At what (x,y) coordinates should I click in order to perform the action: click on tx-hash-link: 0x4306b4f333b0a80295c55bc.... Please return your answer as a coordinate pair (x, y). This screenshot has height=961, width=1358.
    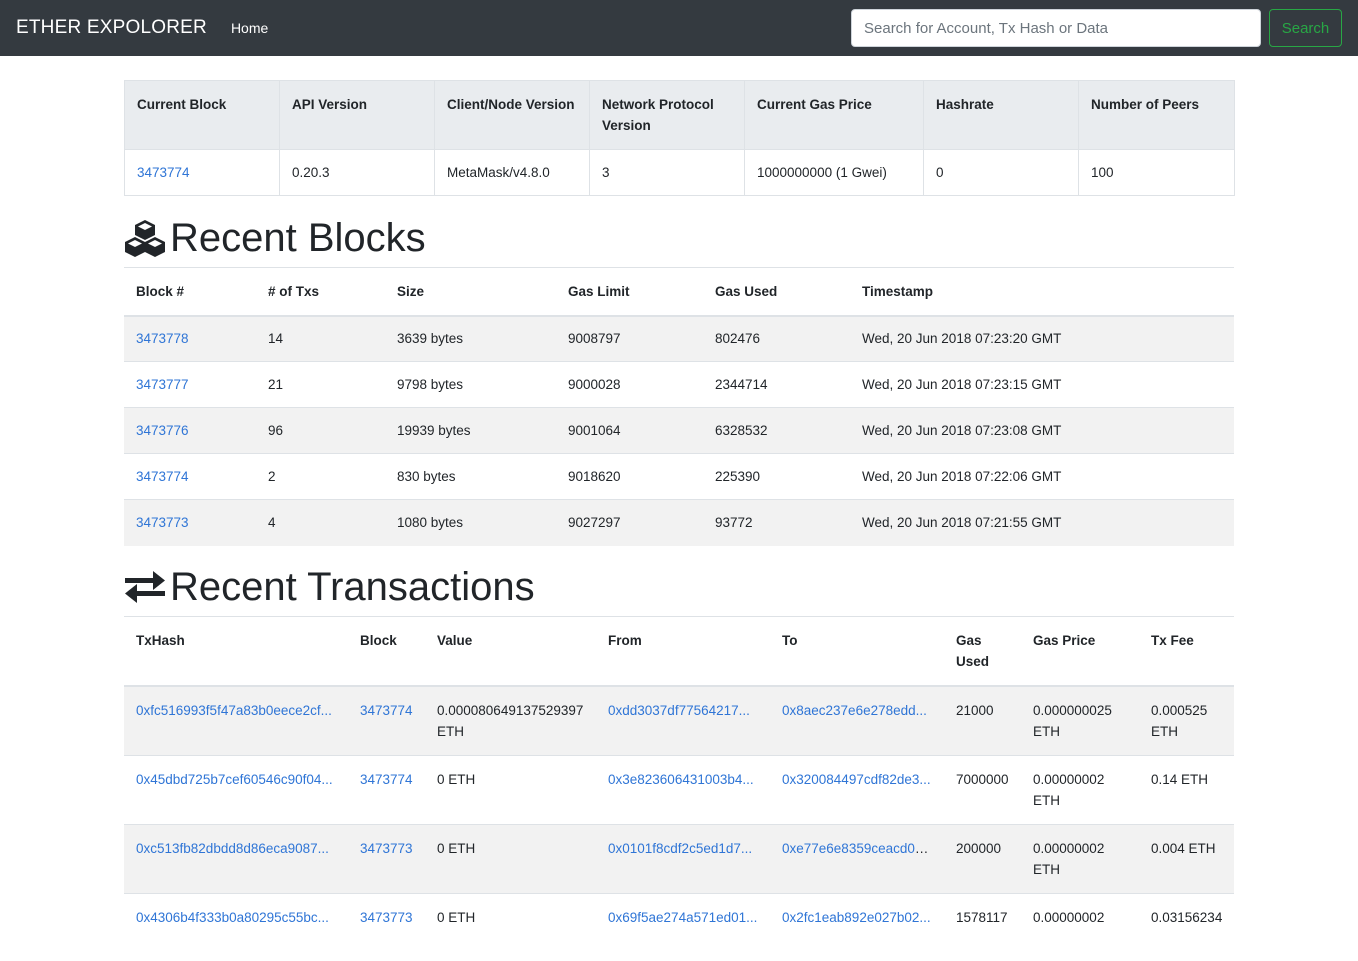
    Looking at the image, I should click on (232, 917).